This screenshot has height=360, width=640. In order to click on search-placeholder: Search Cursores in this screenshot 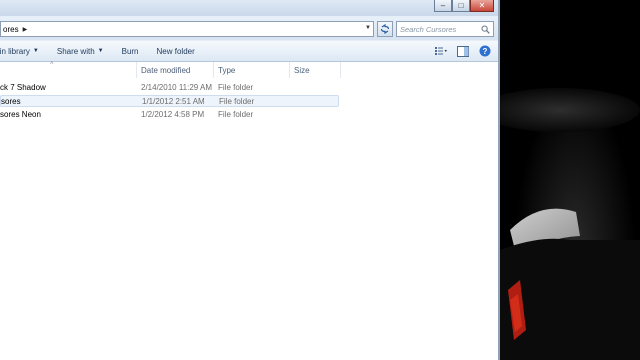, I will do `click(428, 29)`.